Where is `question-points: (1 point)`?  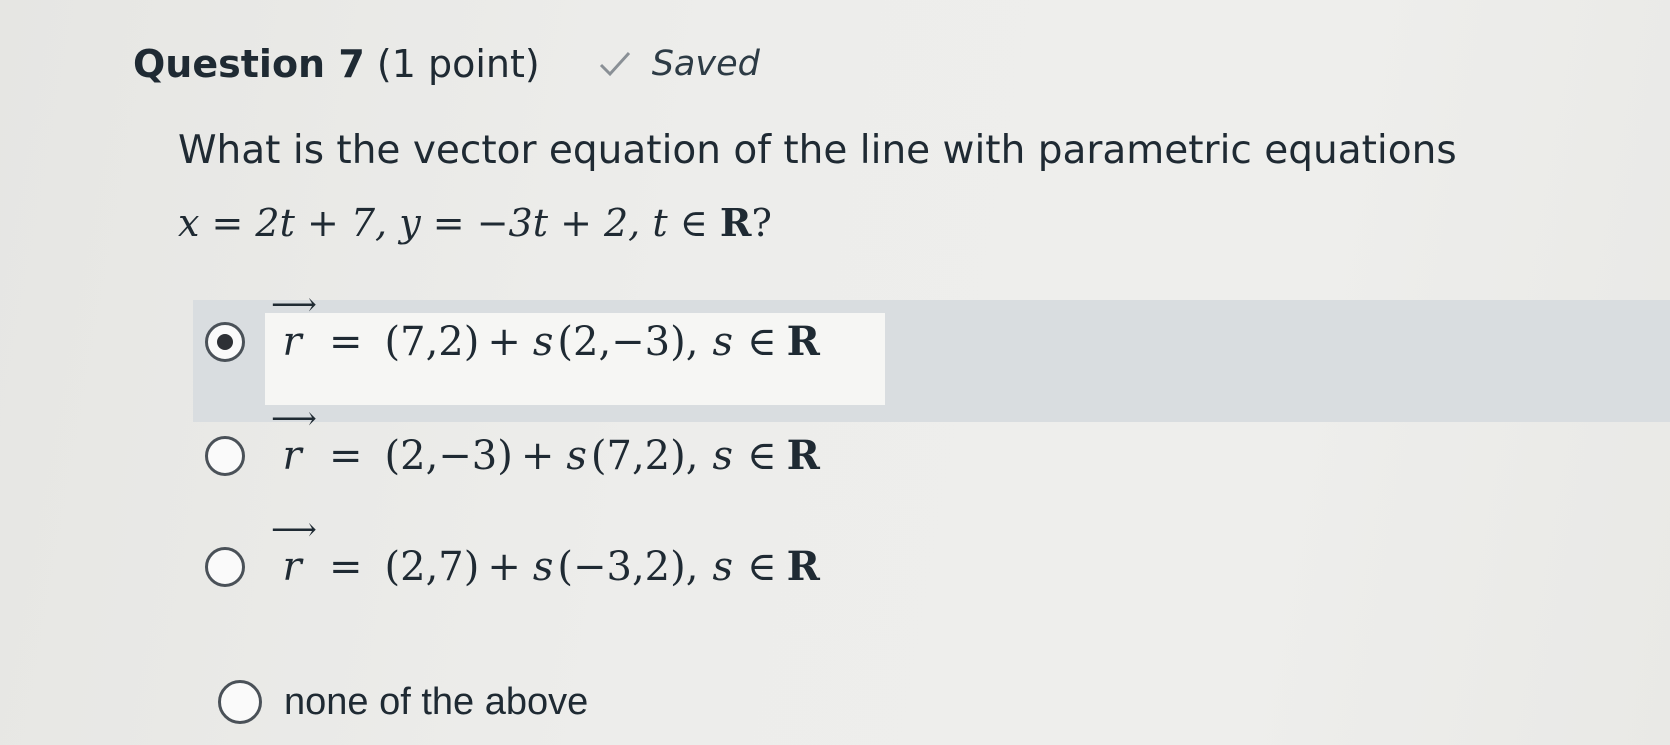
question-points: (1 point) is located at coordinates (458, 64).